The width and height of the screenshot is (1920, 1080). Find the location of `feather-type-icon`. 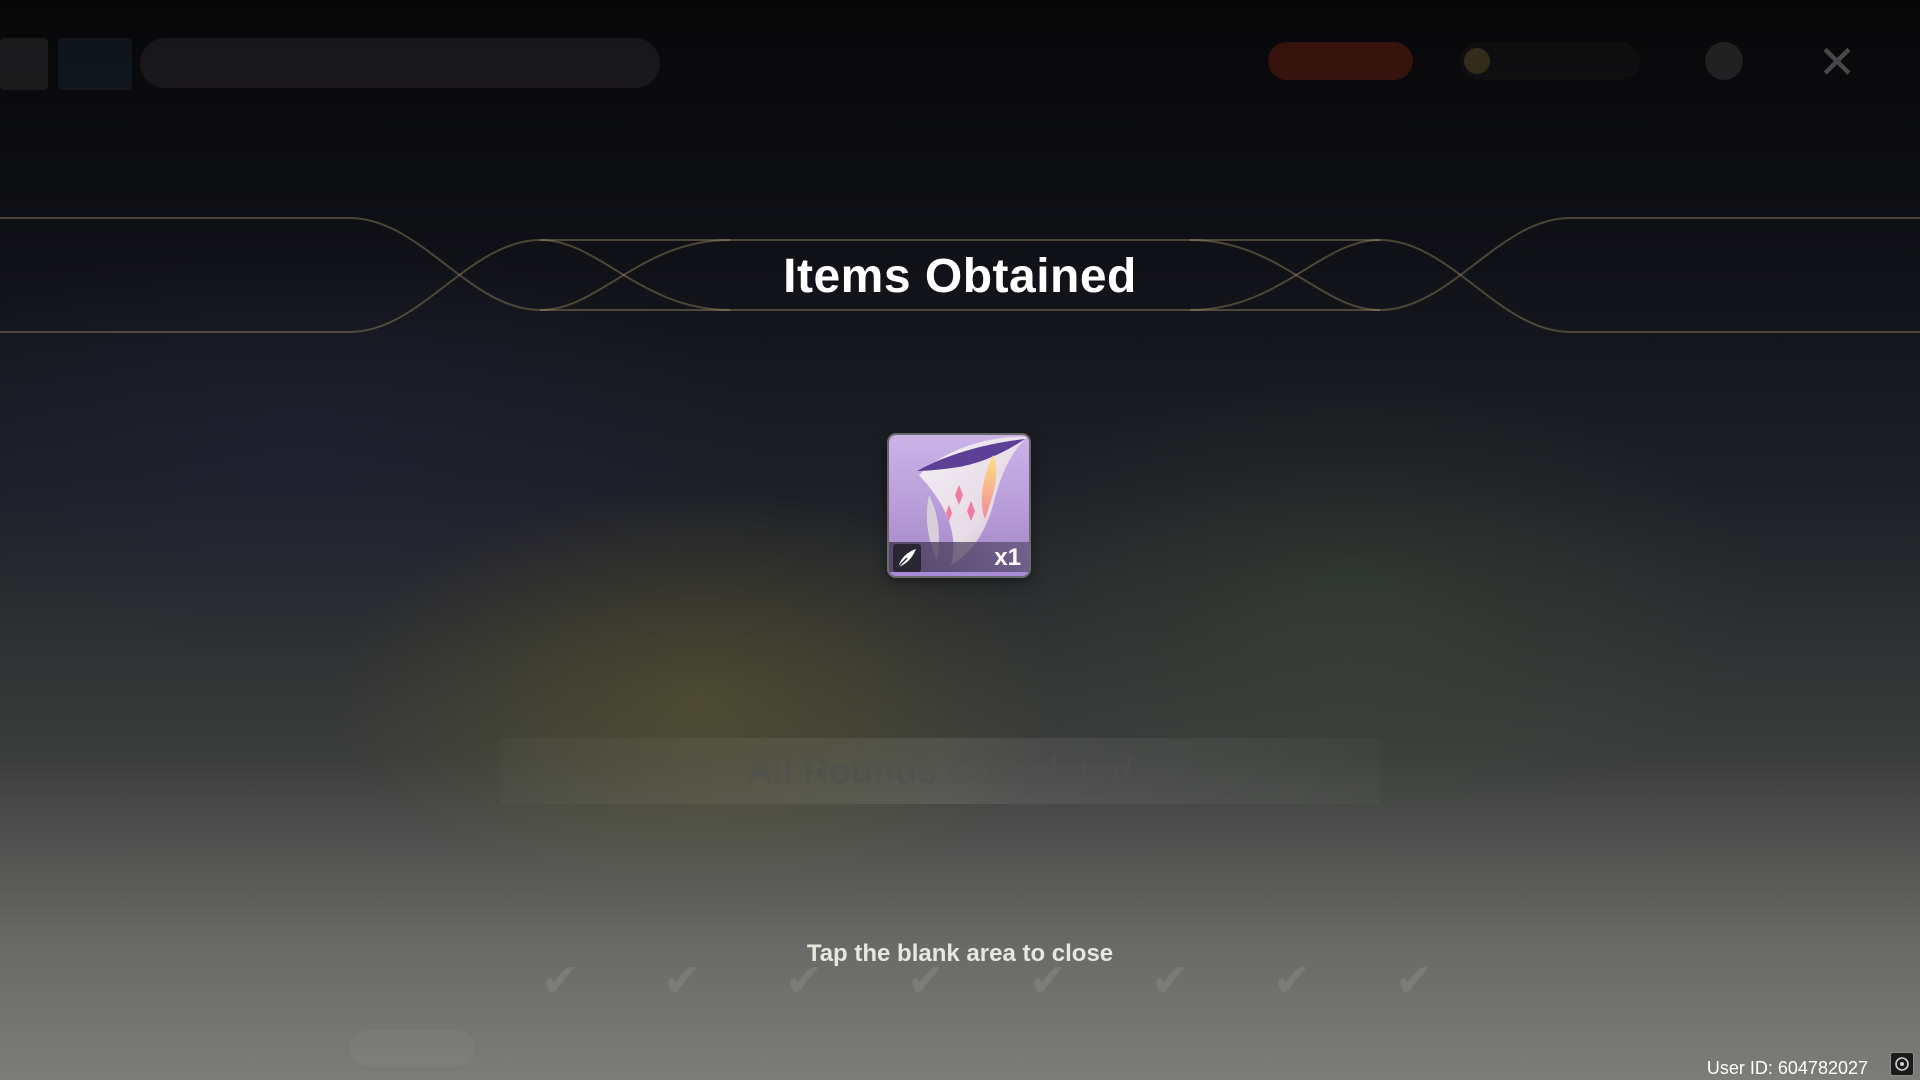

feather-type-icon is located at coordinates (907, 558).